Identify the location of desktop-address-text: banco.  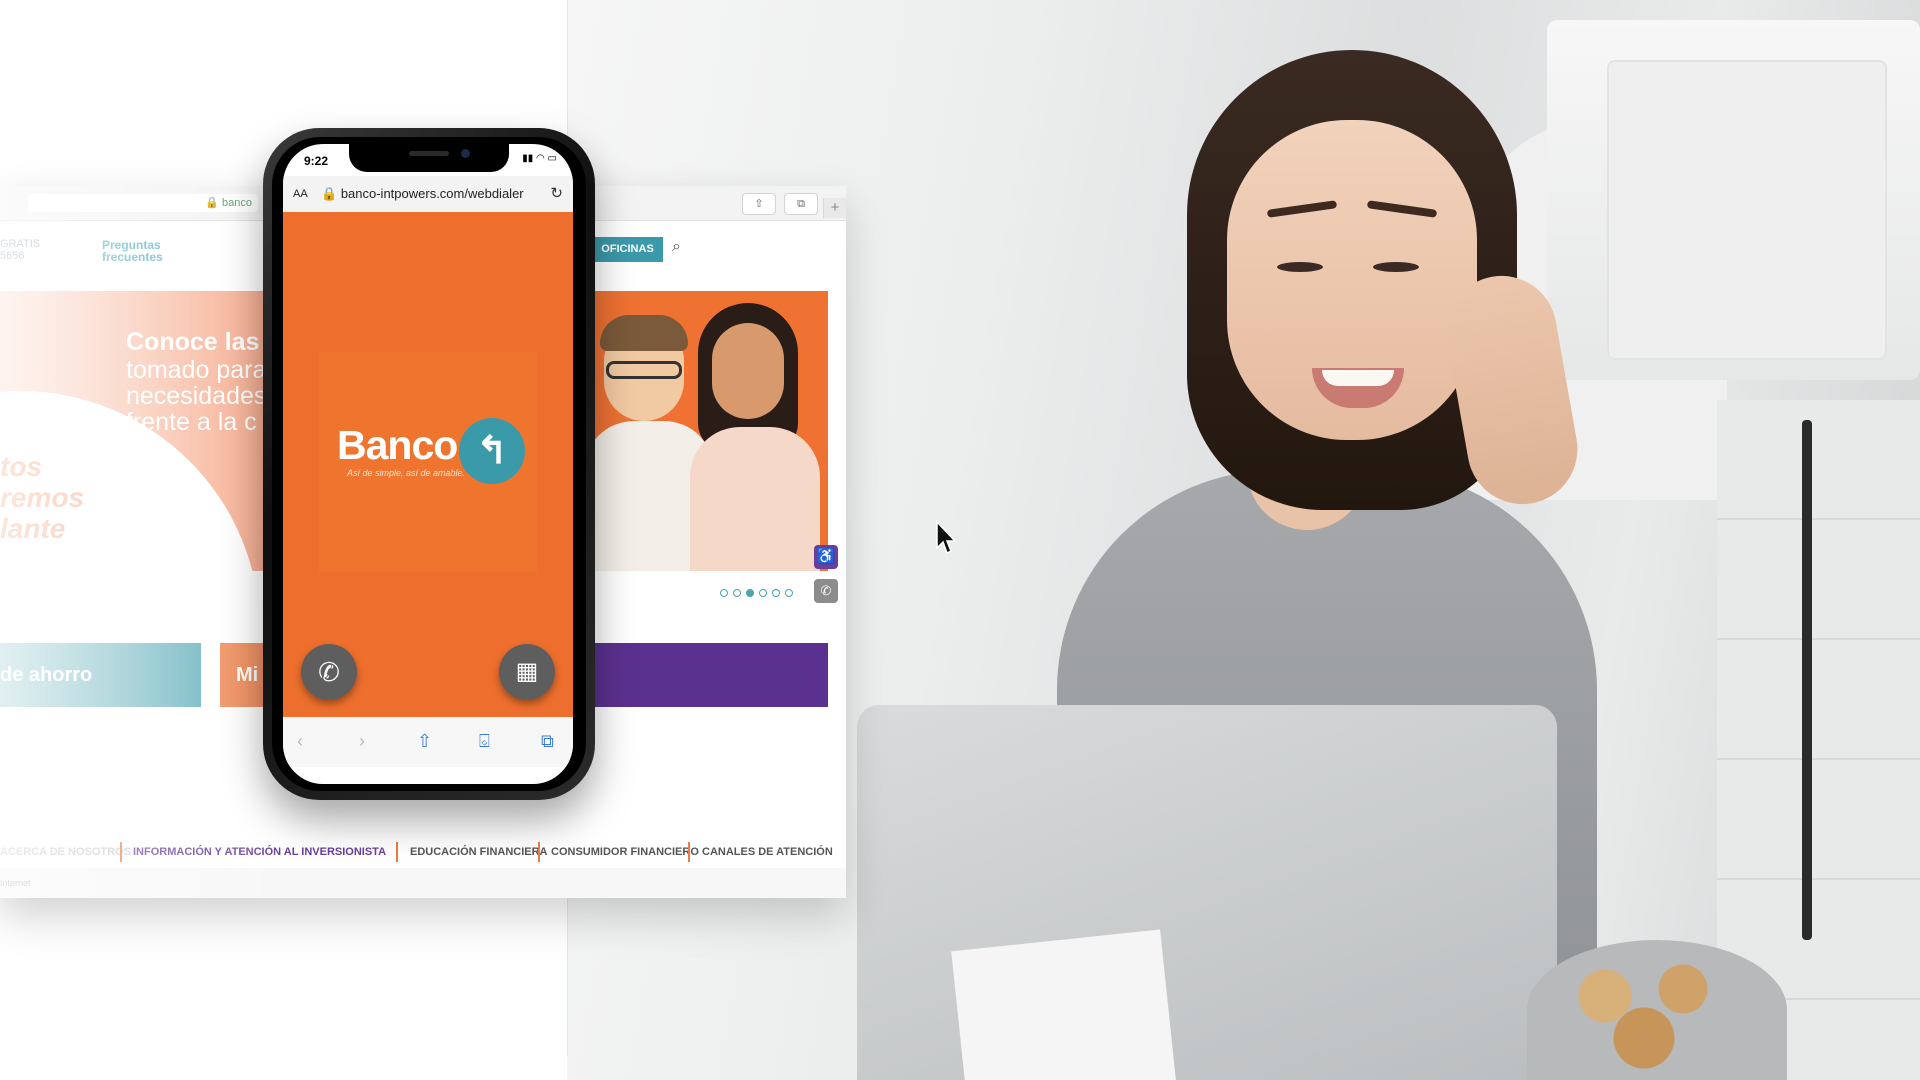
(237, 203).